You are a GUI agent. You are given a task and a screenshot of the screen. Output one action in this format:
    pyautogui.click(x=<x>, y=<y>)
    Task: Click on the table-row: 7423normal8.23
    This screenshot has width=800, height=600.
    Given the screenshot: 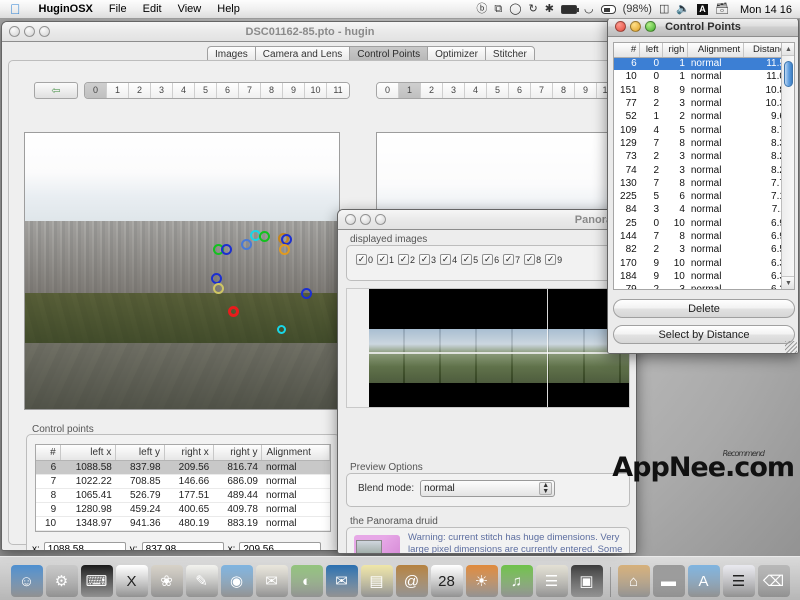 What is the action you would take?
    pyautogui.click(x=704, y=169)
    